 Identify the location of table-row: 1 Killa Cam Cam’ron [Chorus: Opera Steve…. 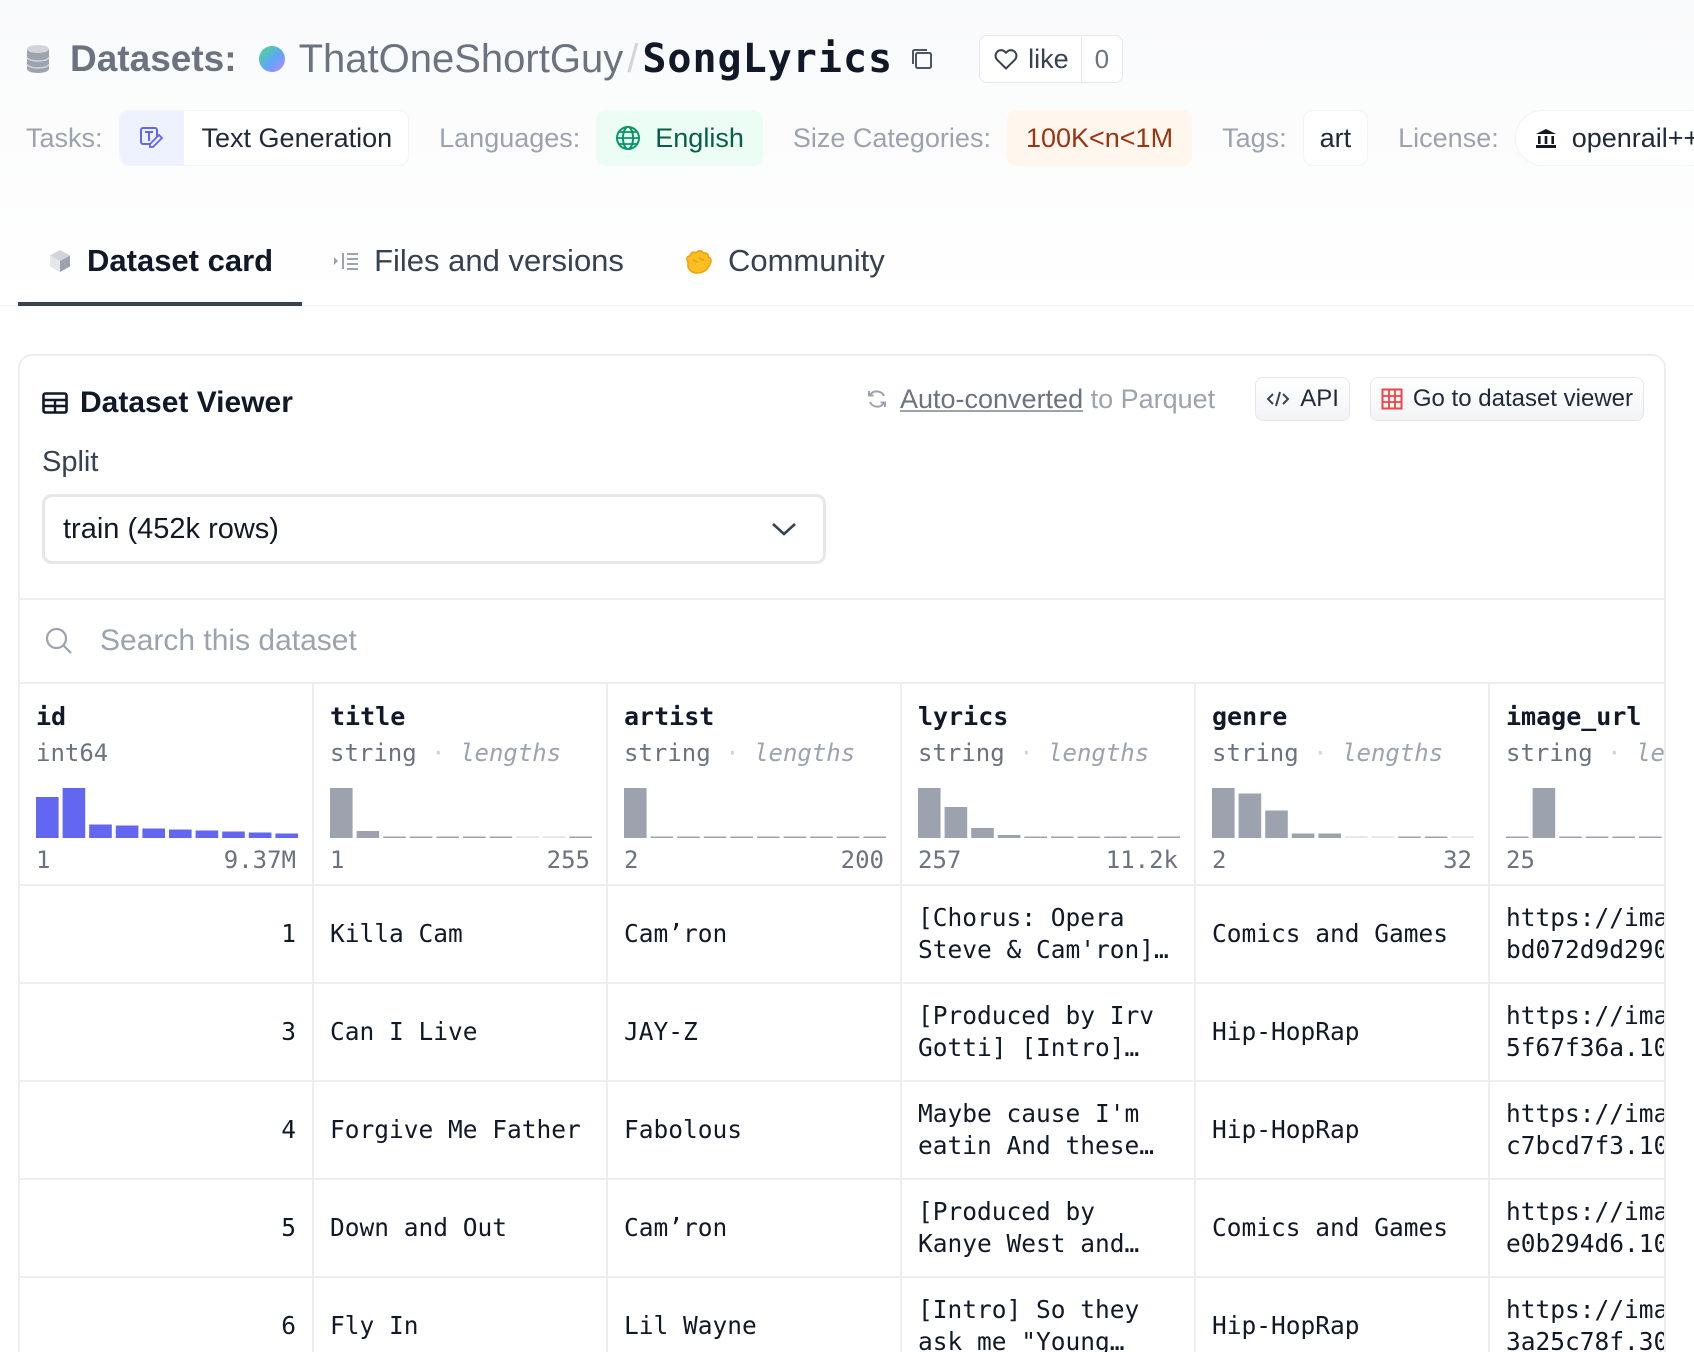
(842, 935).